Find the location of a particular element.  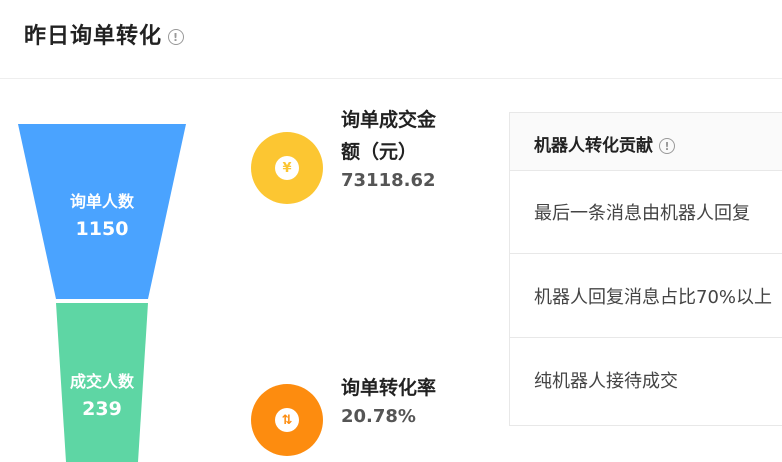

robot-contribution-title: 机器人转化贡献! is located at coordinates (604, 143).